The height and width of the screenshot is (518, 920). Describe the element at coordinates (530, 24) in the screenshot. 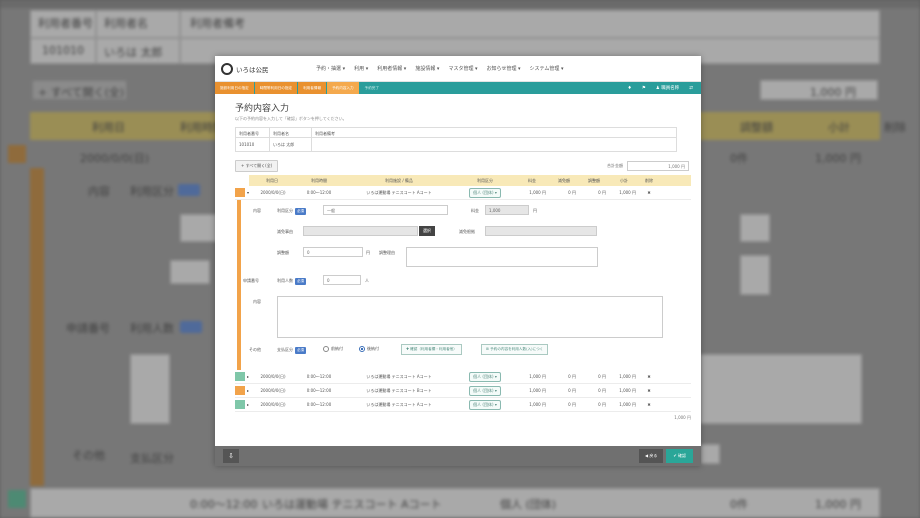

I see `background-info-header-cell` at that location.